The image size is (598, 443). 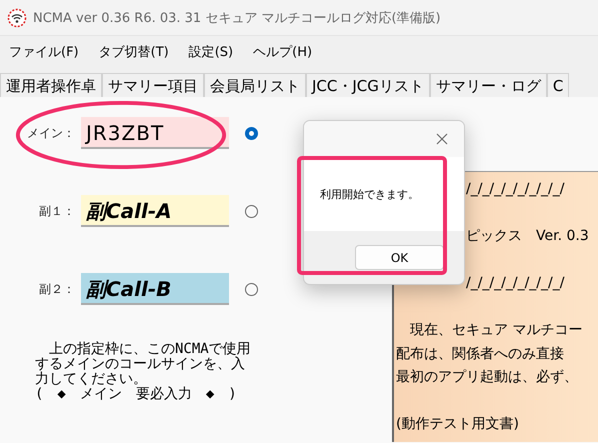 I want to click on window-title: NCMA ver 0.36 R6. 03. 31 セキュア マルチコールログ対応(準備版), so click(x=237, y=18).